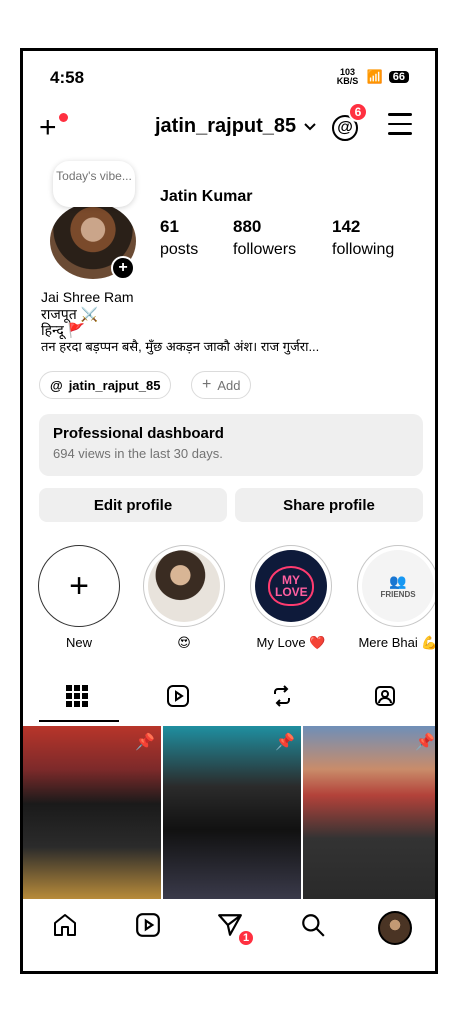 Image resolution: width=458 pixels, height=1024 pixels. Describe the element at coordinates (179, 238) in the screenshot. I see `posts-stat: 61 posts` at that location.